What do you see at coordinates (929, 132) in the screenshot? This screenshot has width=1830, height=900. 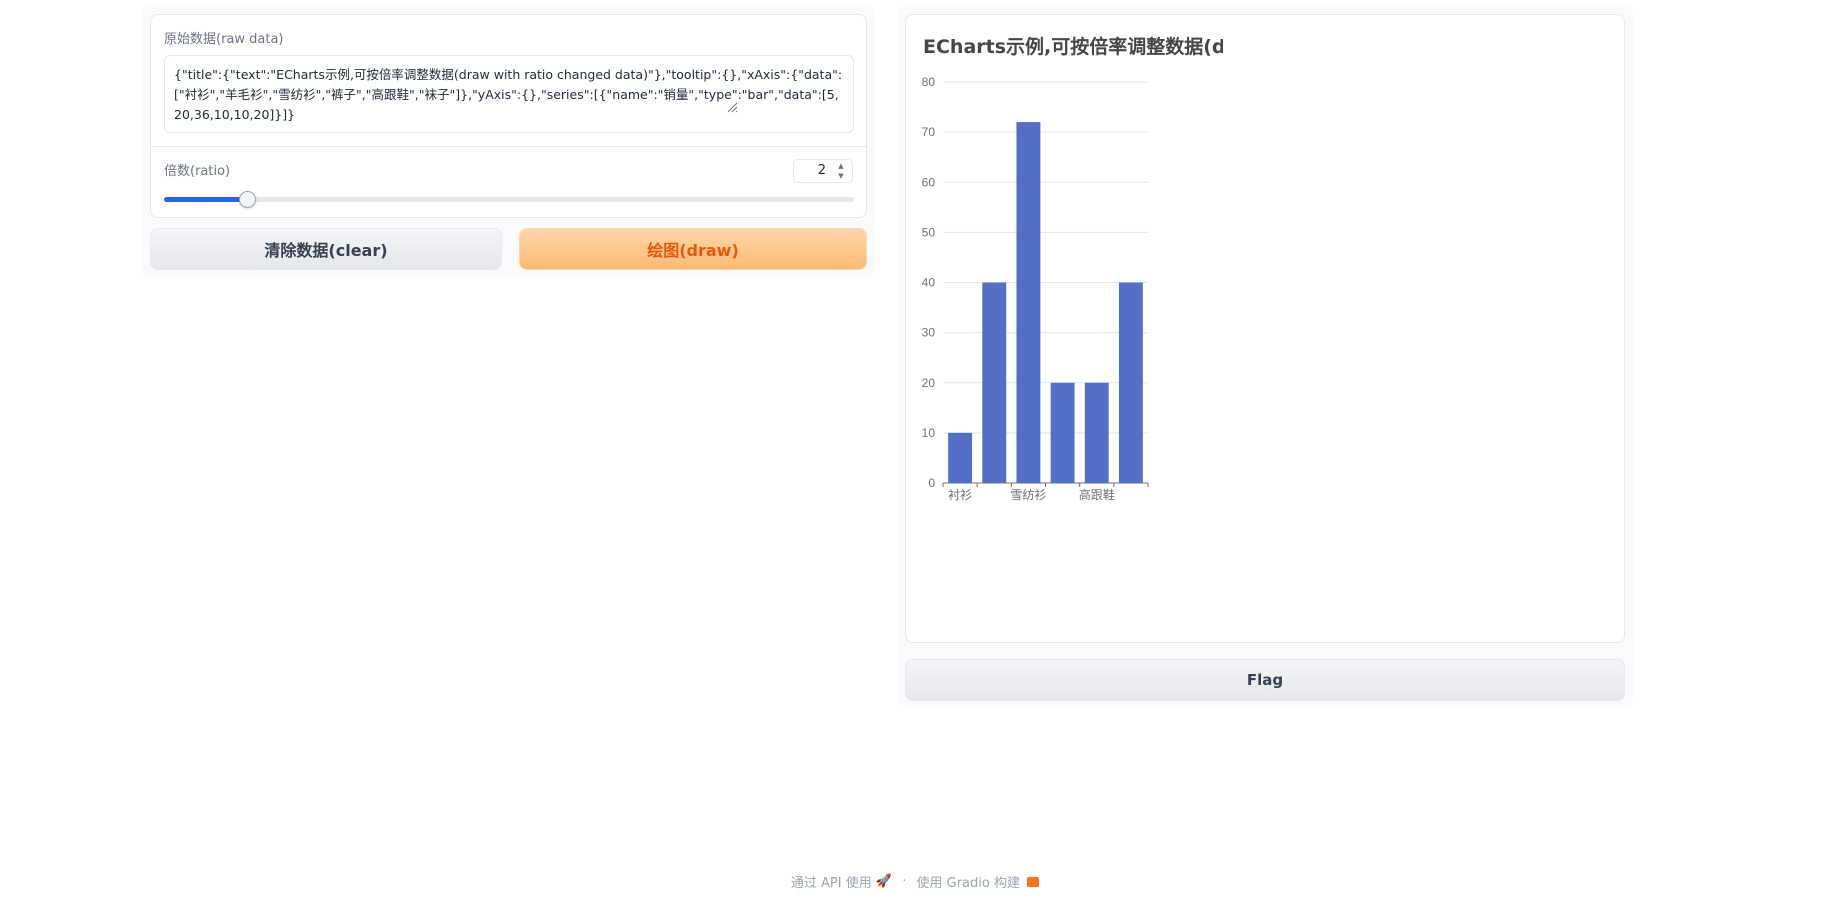 I see `y-tick-label: 70` at bounding box center [929, 132].